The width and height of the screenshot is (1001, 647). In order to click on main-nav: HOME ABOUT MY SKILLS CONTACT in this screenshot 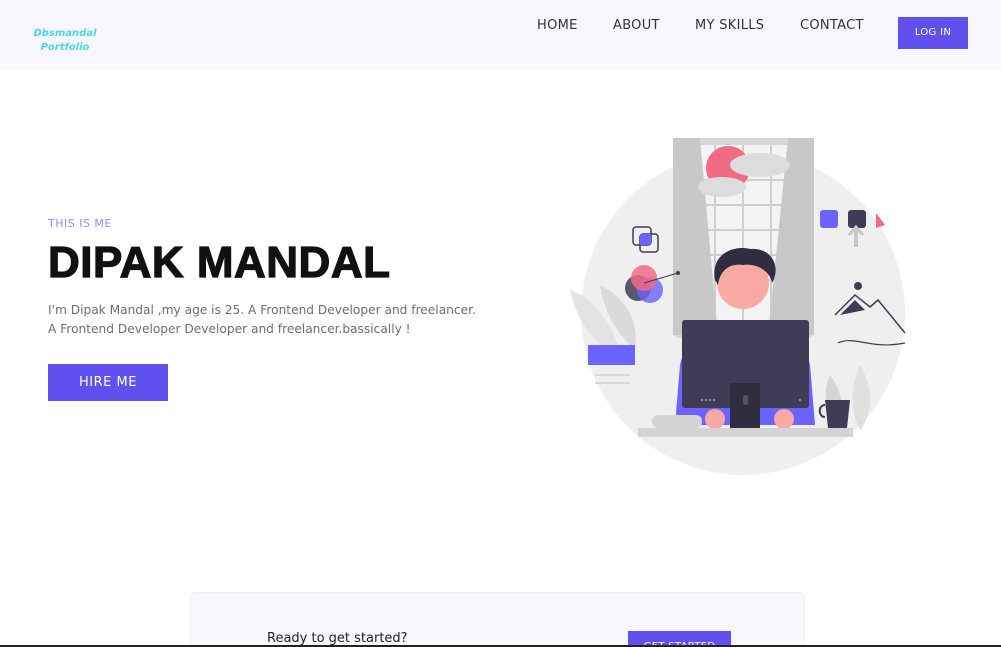, I will do `click(500, 28)`.